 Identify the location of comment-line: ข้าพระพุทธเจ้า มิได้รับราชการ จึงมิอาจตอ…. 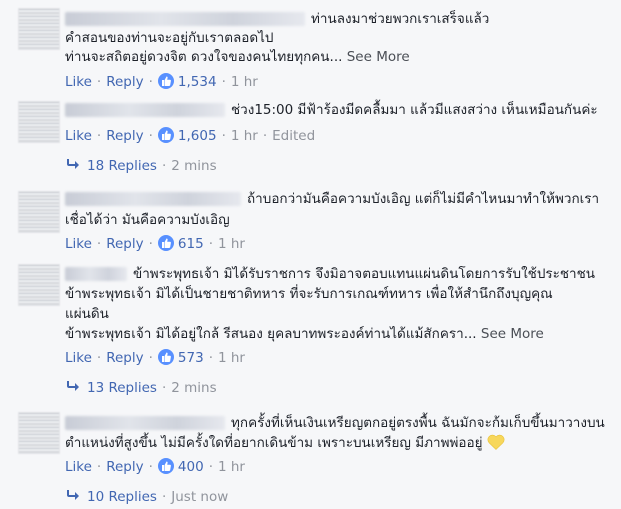
(364, 274).